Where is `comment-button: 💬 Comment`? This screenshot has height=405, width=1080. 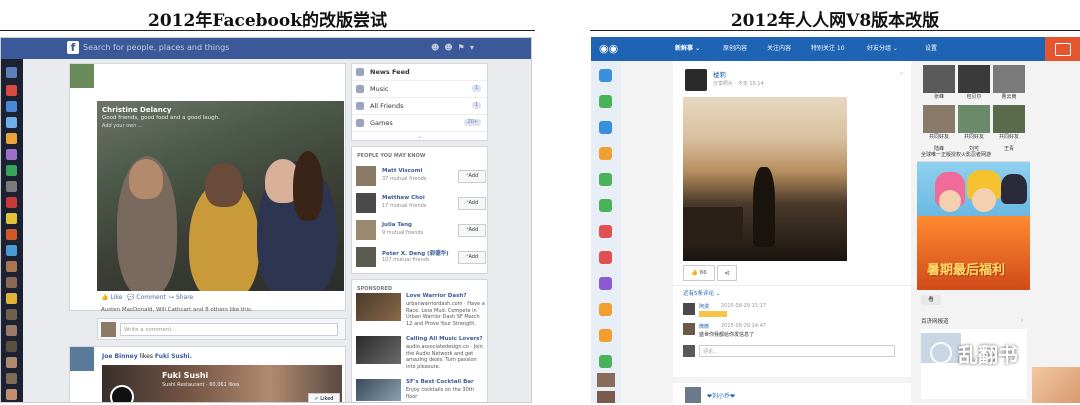 comment-button: 💬 Comment is located at coordinates (146, 297).